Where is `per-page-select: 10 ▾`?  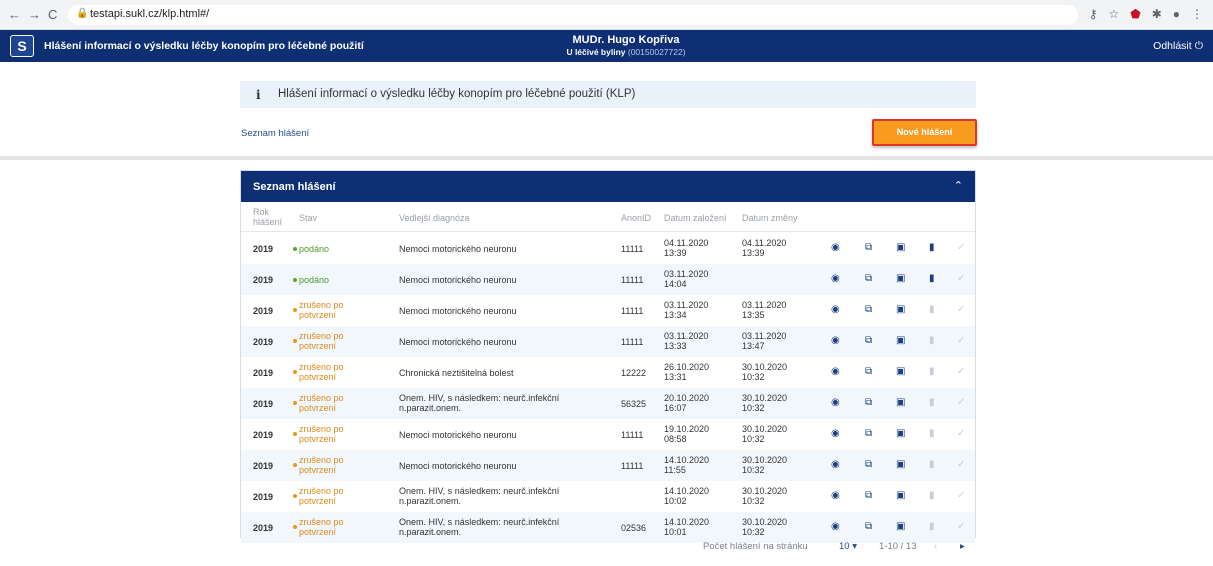 per-page-select: 10 ▾ is located at coordinates (848, 546).